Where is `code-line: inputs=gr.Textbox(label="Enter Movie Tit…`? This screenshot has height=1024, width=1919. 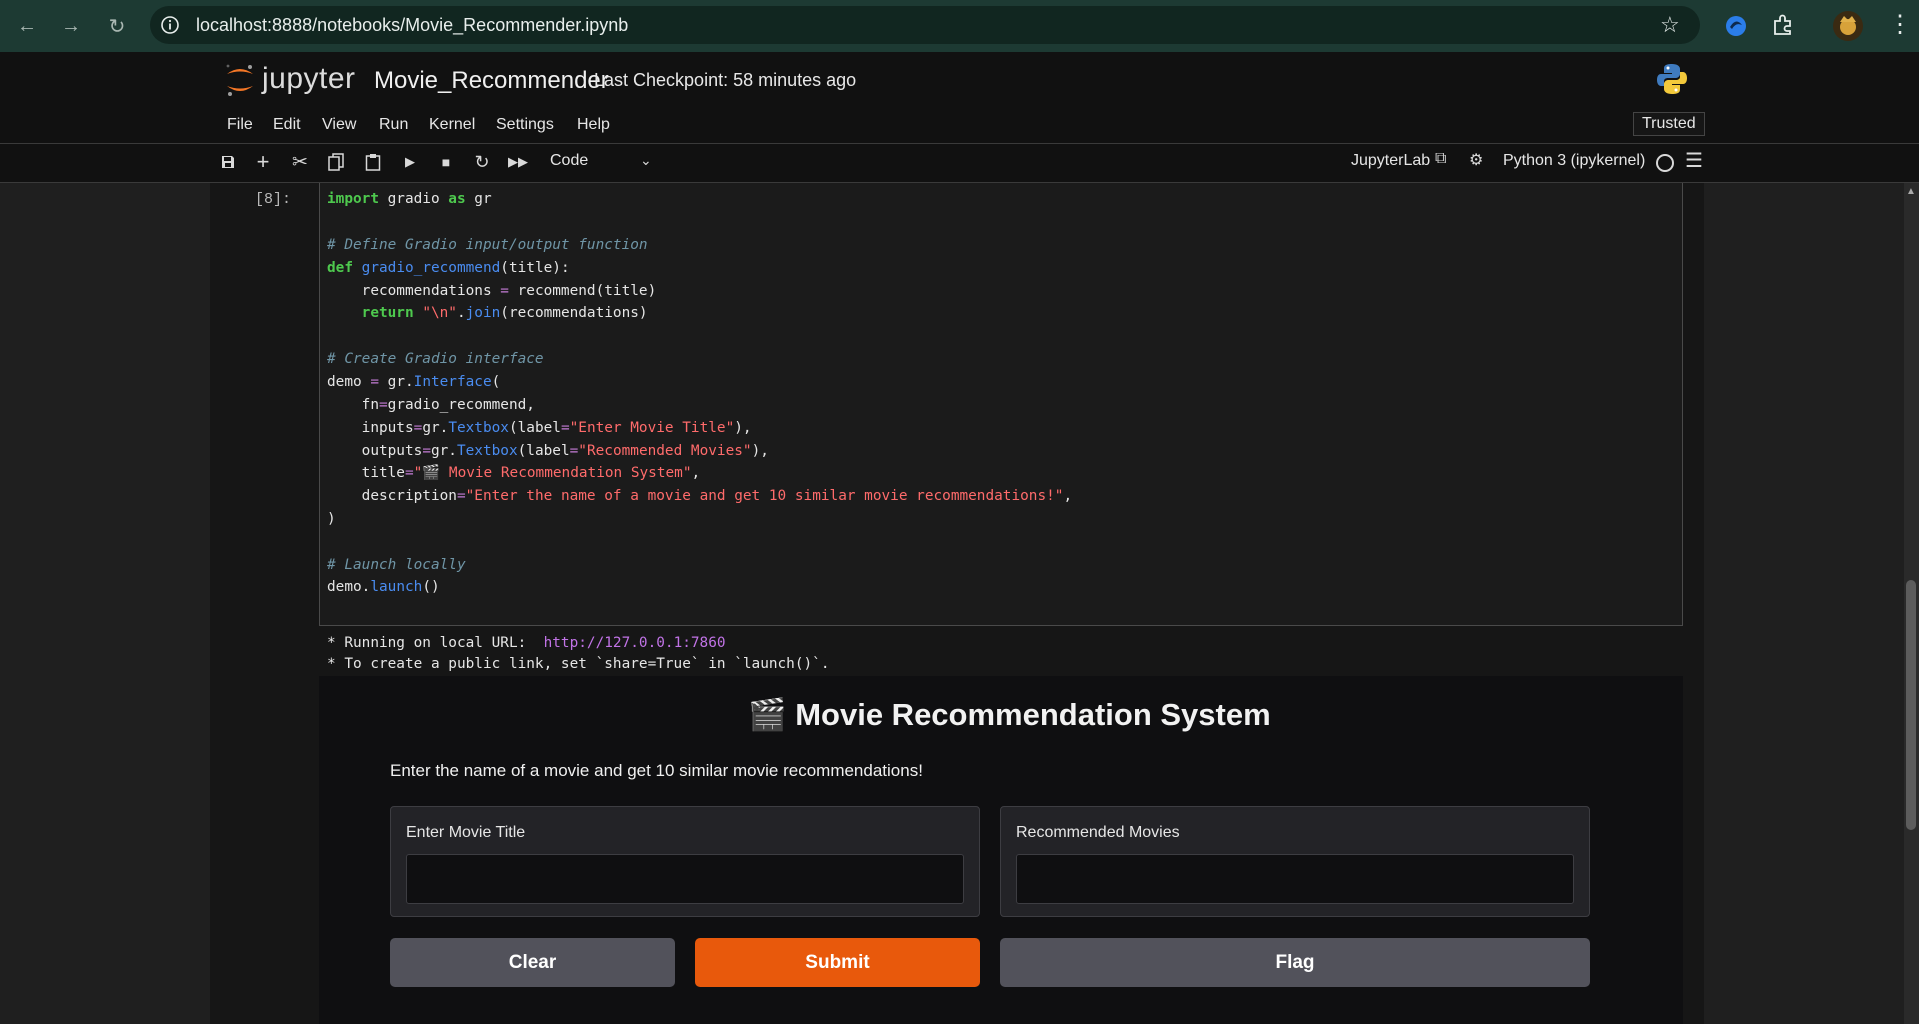 code-line: inputs=gr.Textbox(label="Enter Movie Tit… is located at coordinates (539, 428).